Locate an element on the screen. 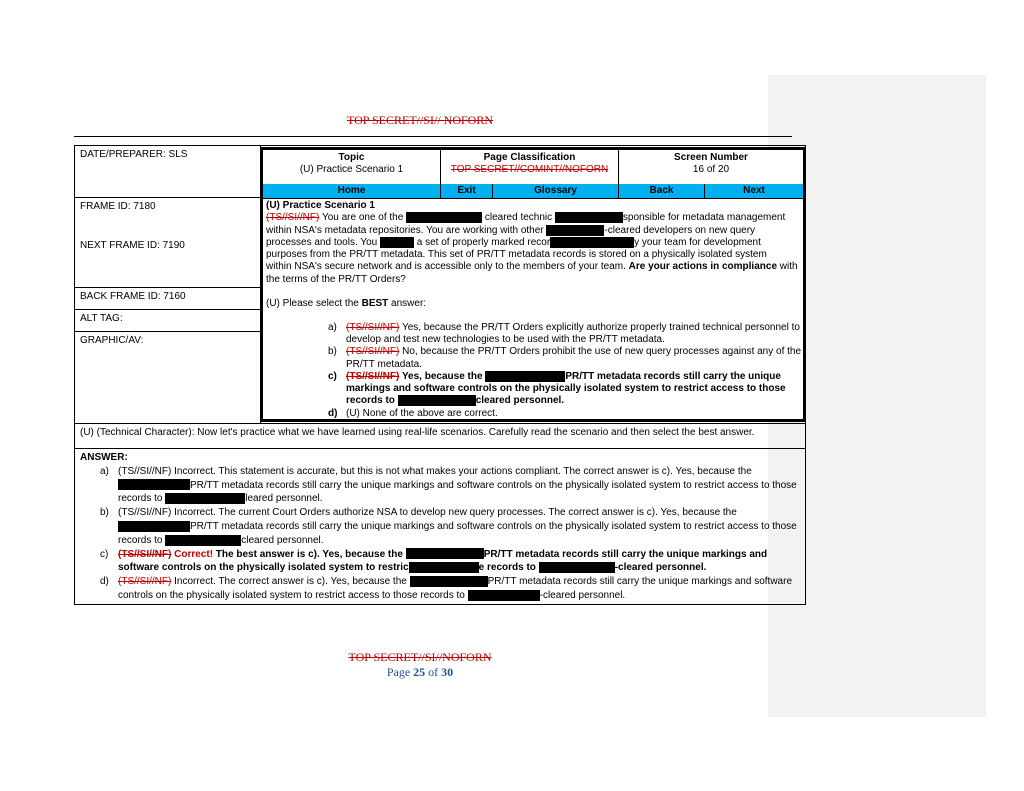 The width and height of the screenshot is (1024, 791). answer-text: The best answer is c). Yes, because the is located at coordinates (309, 554).